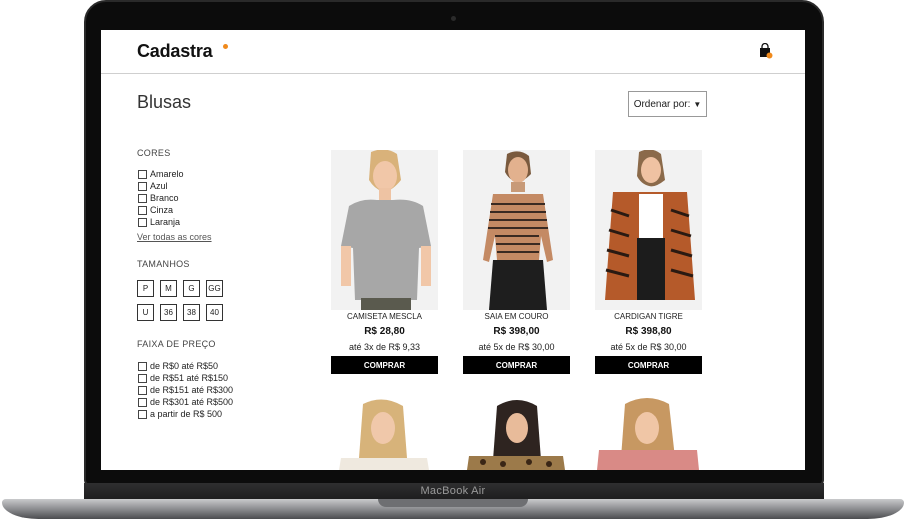 This screenshot has height=520, width=906. Describe the element at coordinates (164, 102) in the screenshot. I see `page-title: Blusas` at that location.